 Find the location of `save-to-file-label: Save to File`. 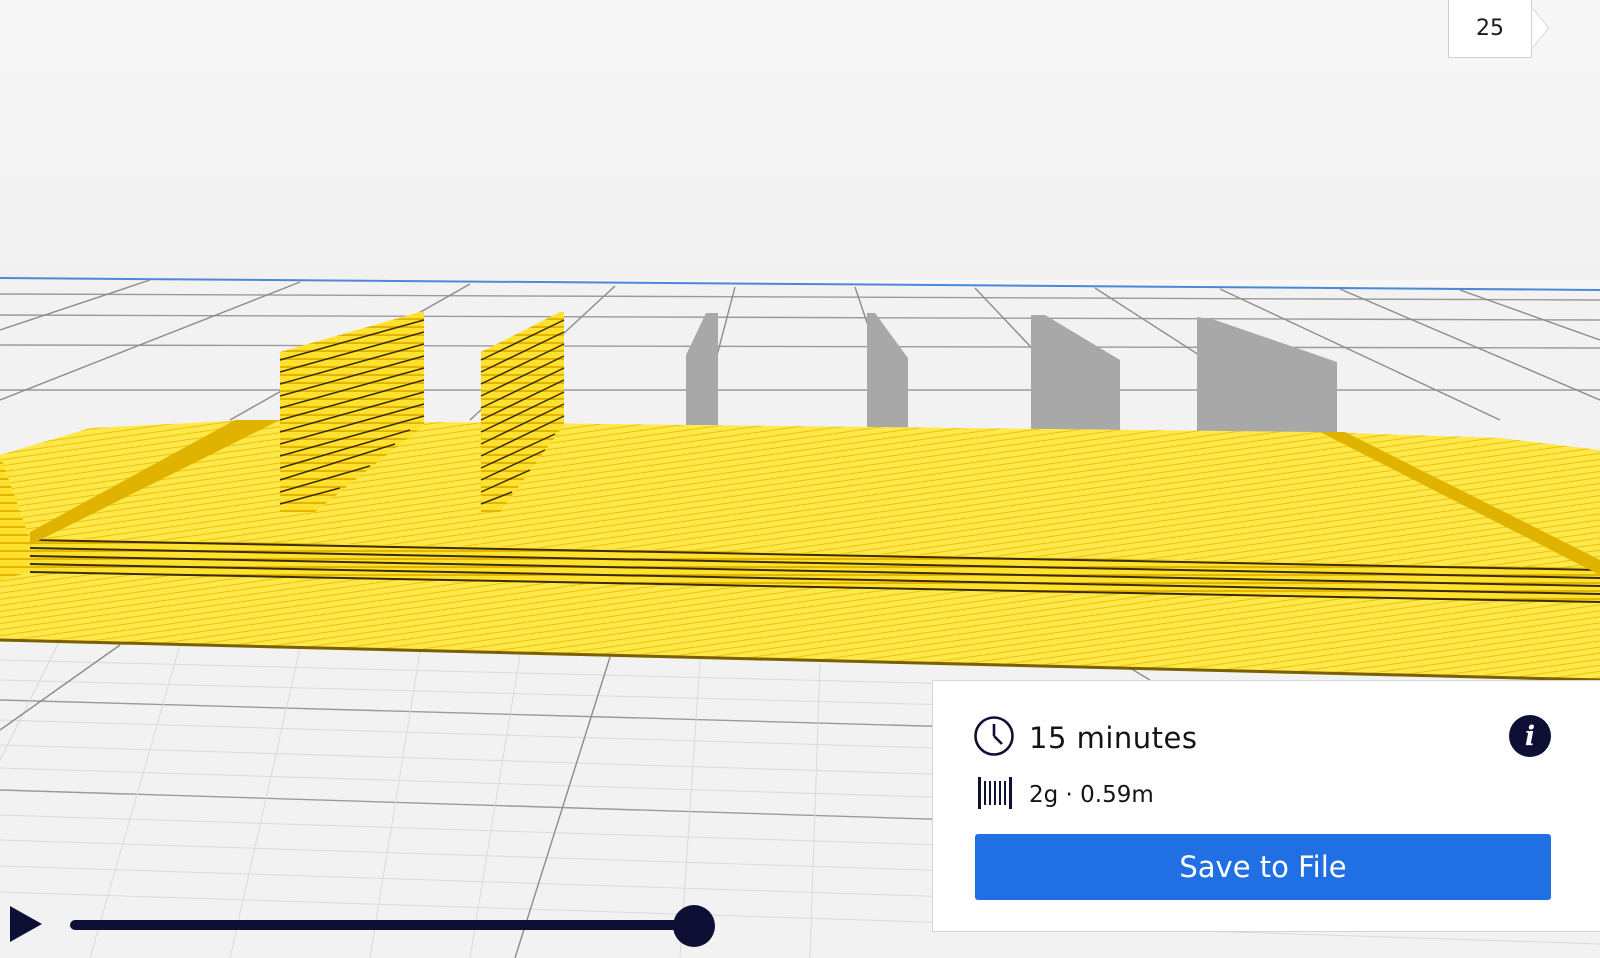

save-to-file-label: Save to File is located at coordinates (1263, 867).